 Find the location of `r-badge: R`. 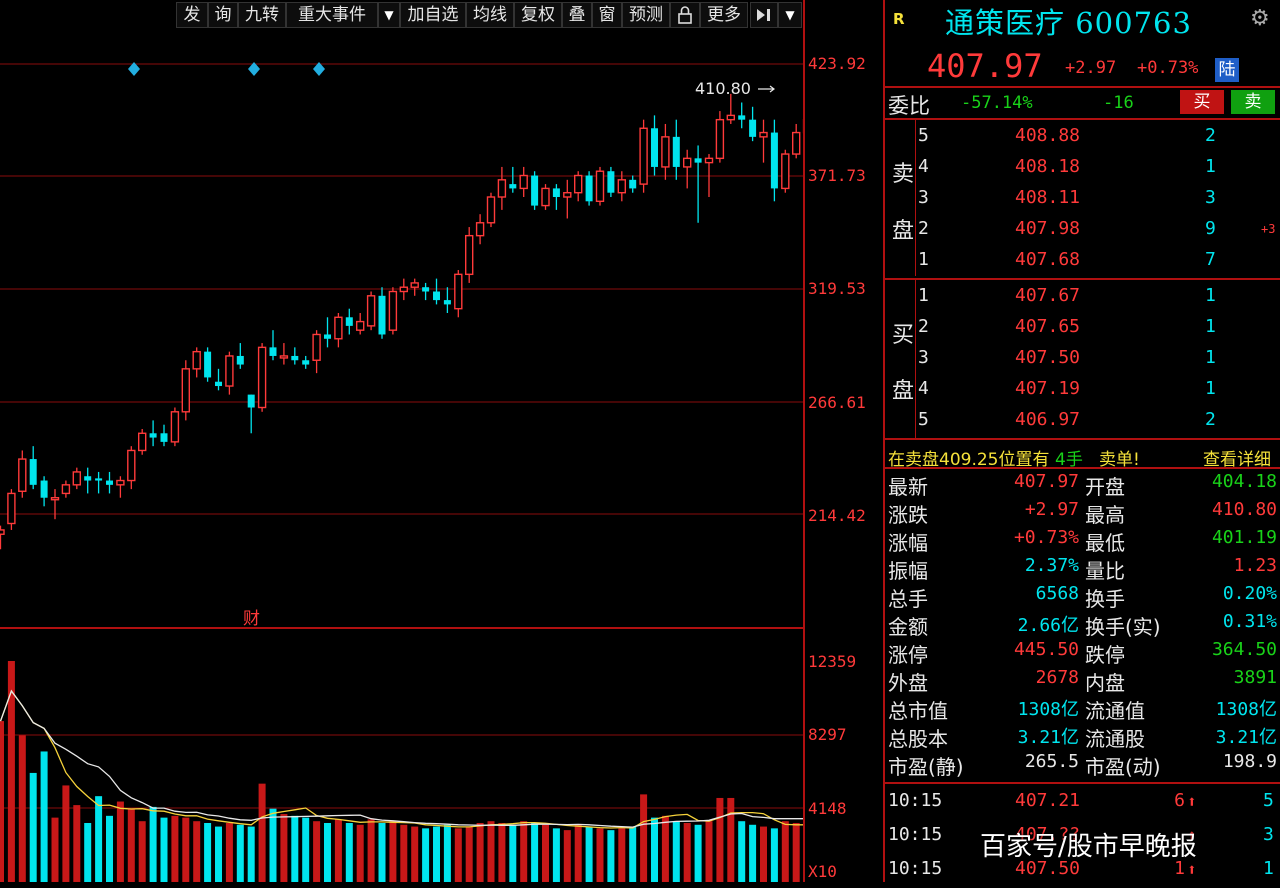

r-badge: R is located at coordinates (899, 19).